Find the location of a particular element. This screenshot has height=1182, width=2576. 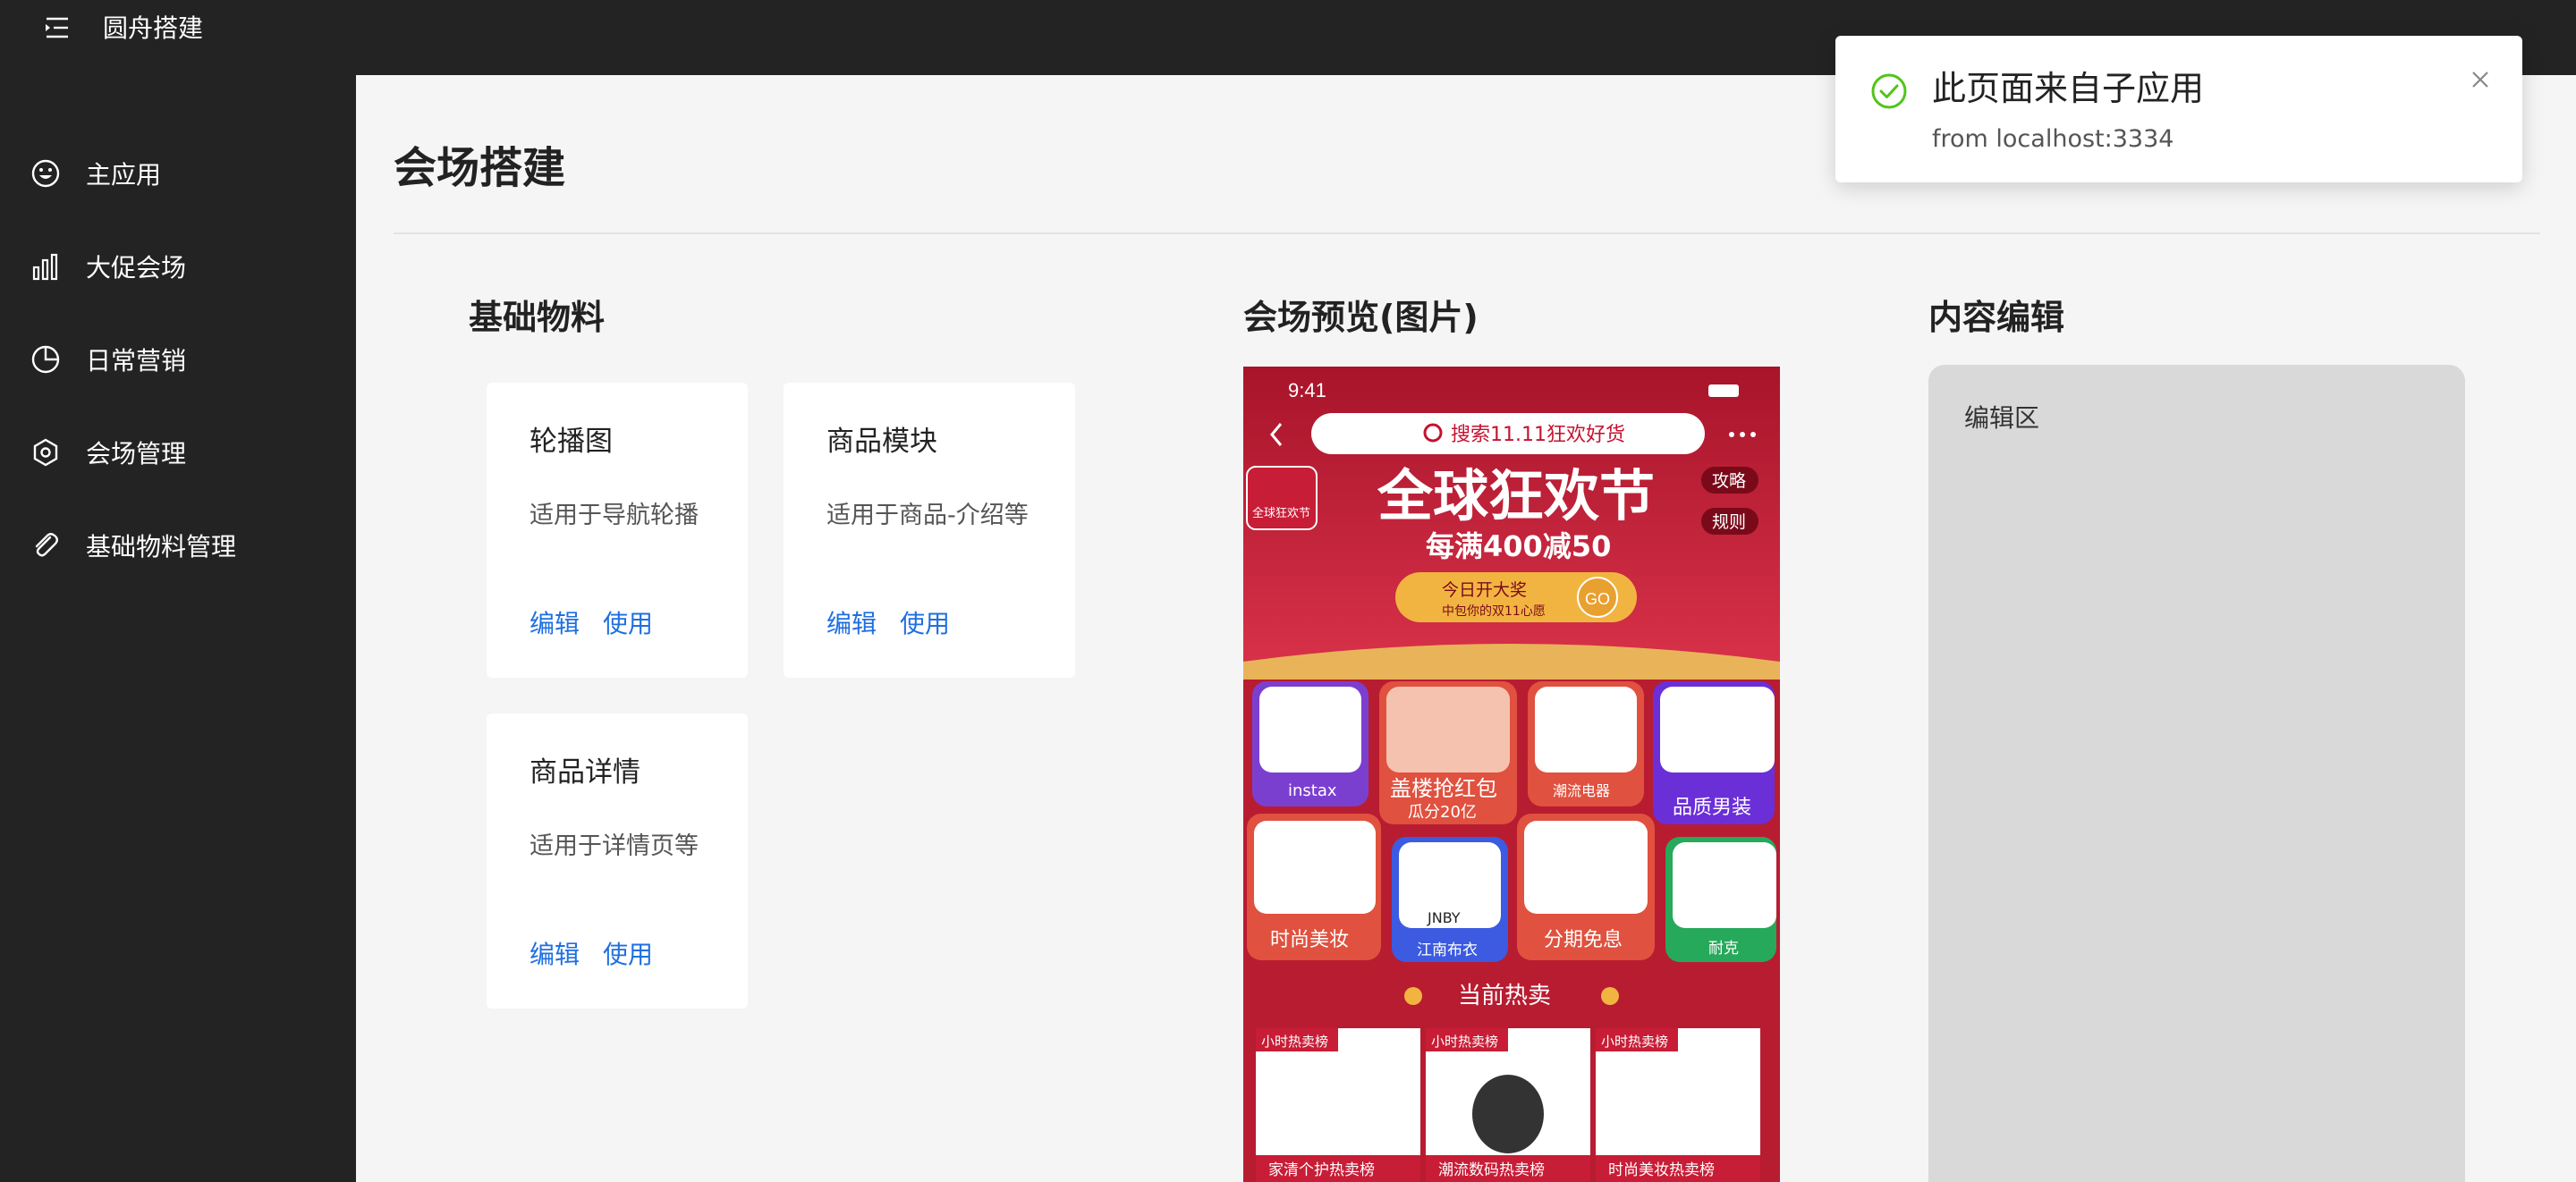

sidebar-item-daily-marketing: 日常营销 is located at coordinates (178, 359).